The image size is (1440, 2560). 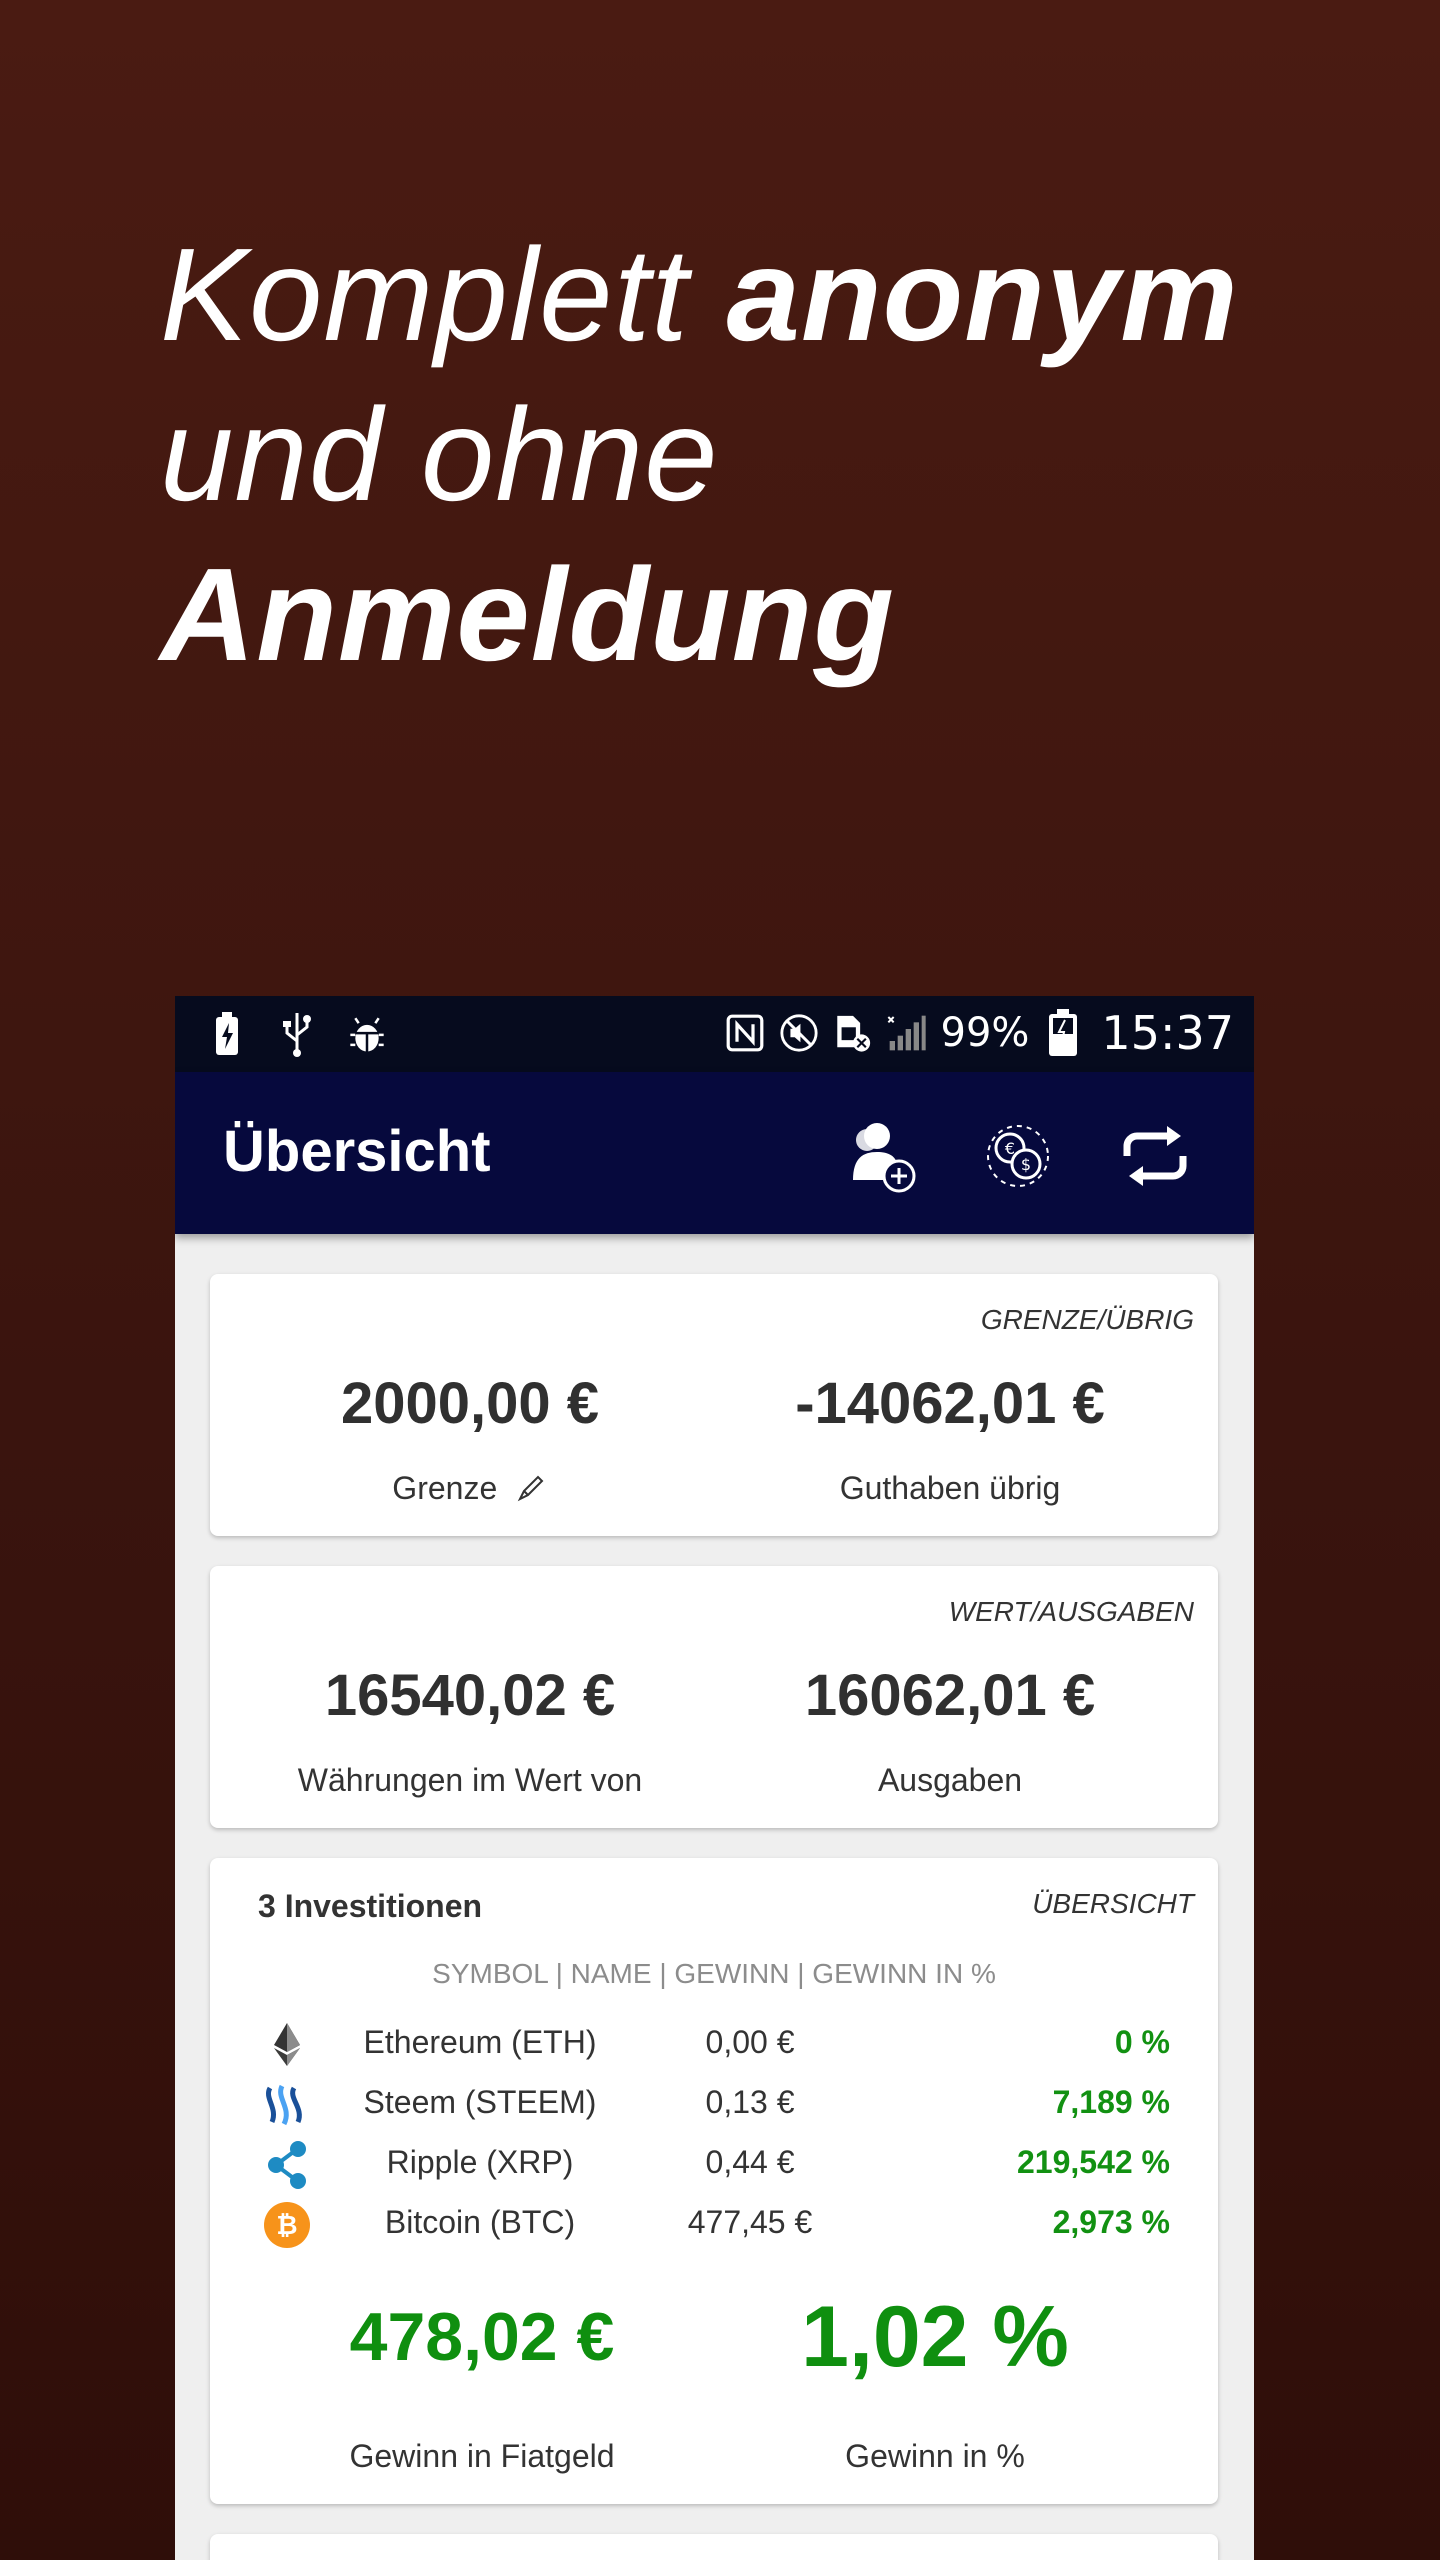 What do you see at coordinates (950, 1488) in the screenshot?
I see `remaining-label: Guthaben übrig` at bounding box center [950, 1488].